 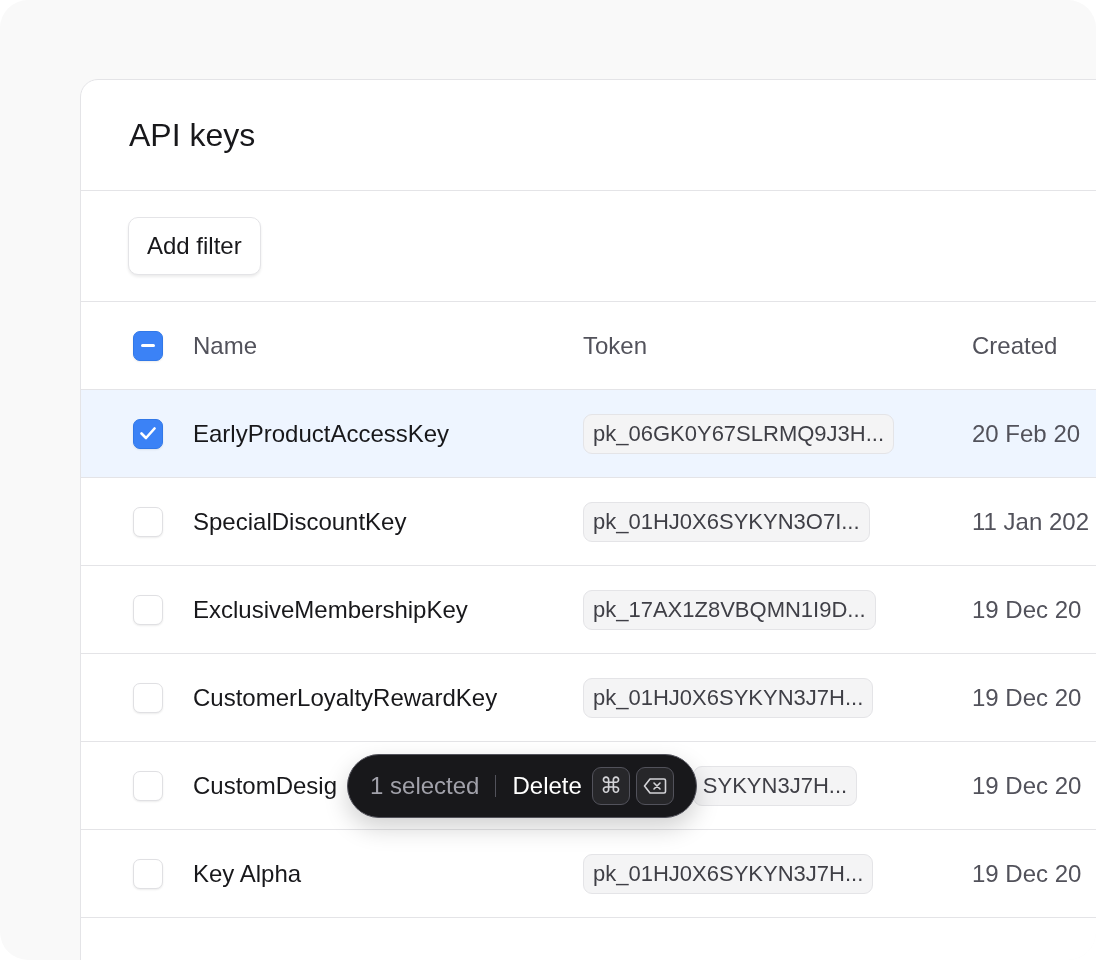 I want to click on delete-button: Delete, so click(x=547, y=785).